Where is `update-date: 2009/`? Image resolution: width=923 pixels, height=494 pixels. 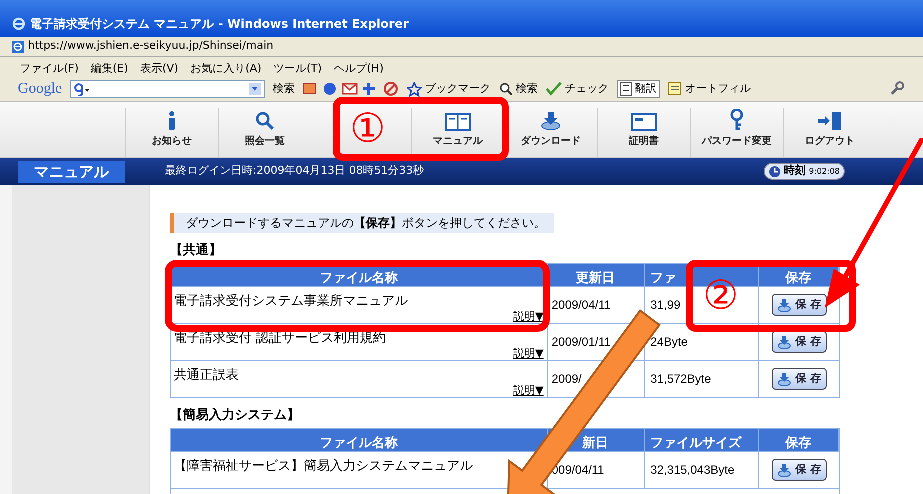
update-date: 2009/ is located at coordinates (567, 379).